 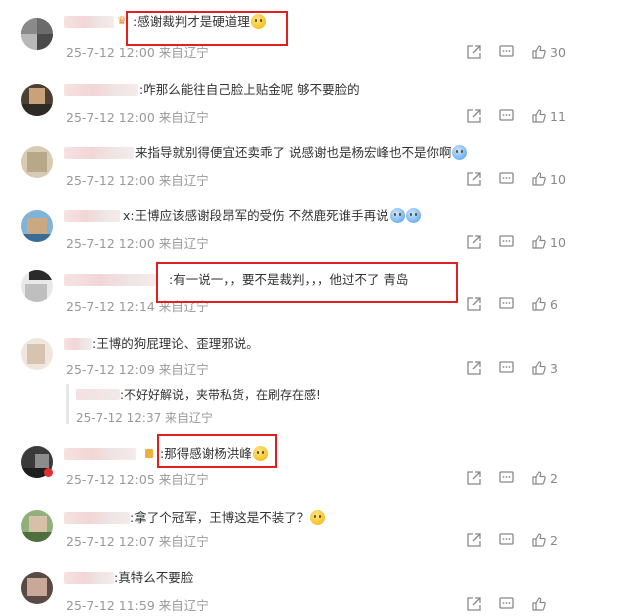 I want to click on reply-username, so click(x=98, y=394).